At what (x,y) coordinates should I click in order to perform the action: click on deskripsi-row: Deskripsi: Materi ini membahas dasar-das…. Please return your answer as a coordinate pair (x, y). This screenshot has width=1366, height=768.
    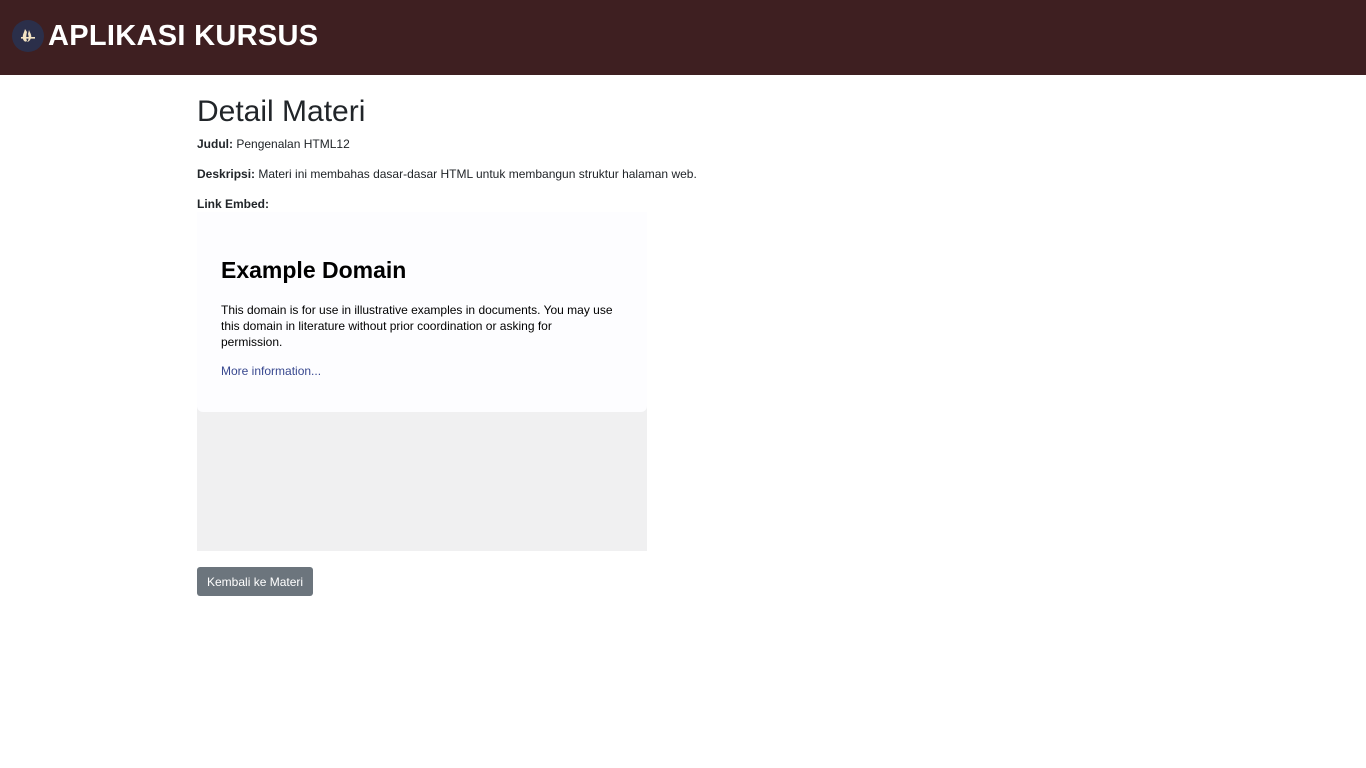
    Looking at the image, I should click on (447, 174).